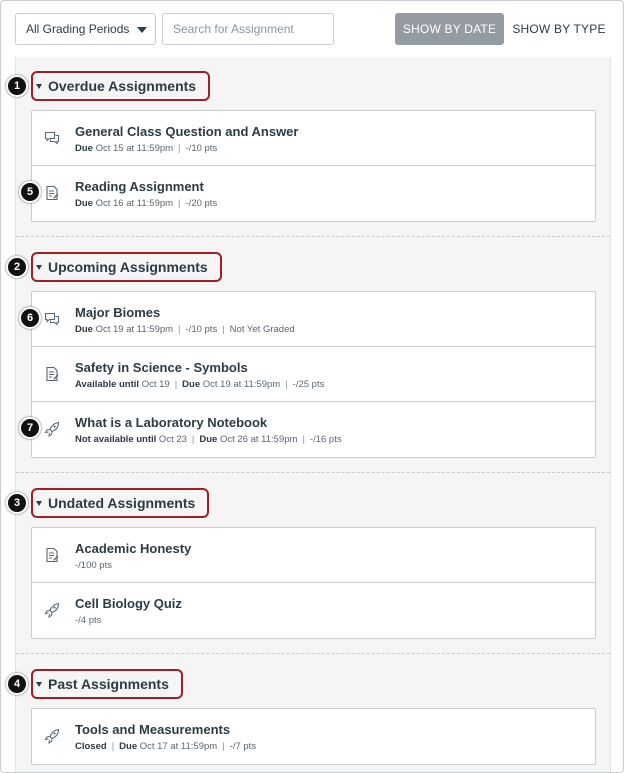 The width and height of the screenshot is (624, 773). What do you see at coordinates (30, 318) in the screenshot?
I see `callout-badge: 6` at bounding box center [30, 318].